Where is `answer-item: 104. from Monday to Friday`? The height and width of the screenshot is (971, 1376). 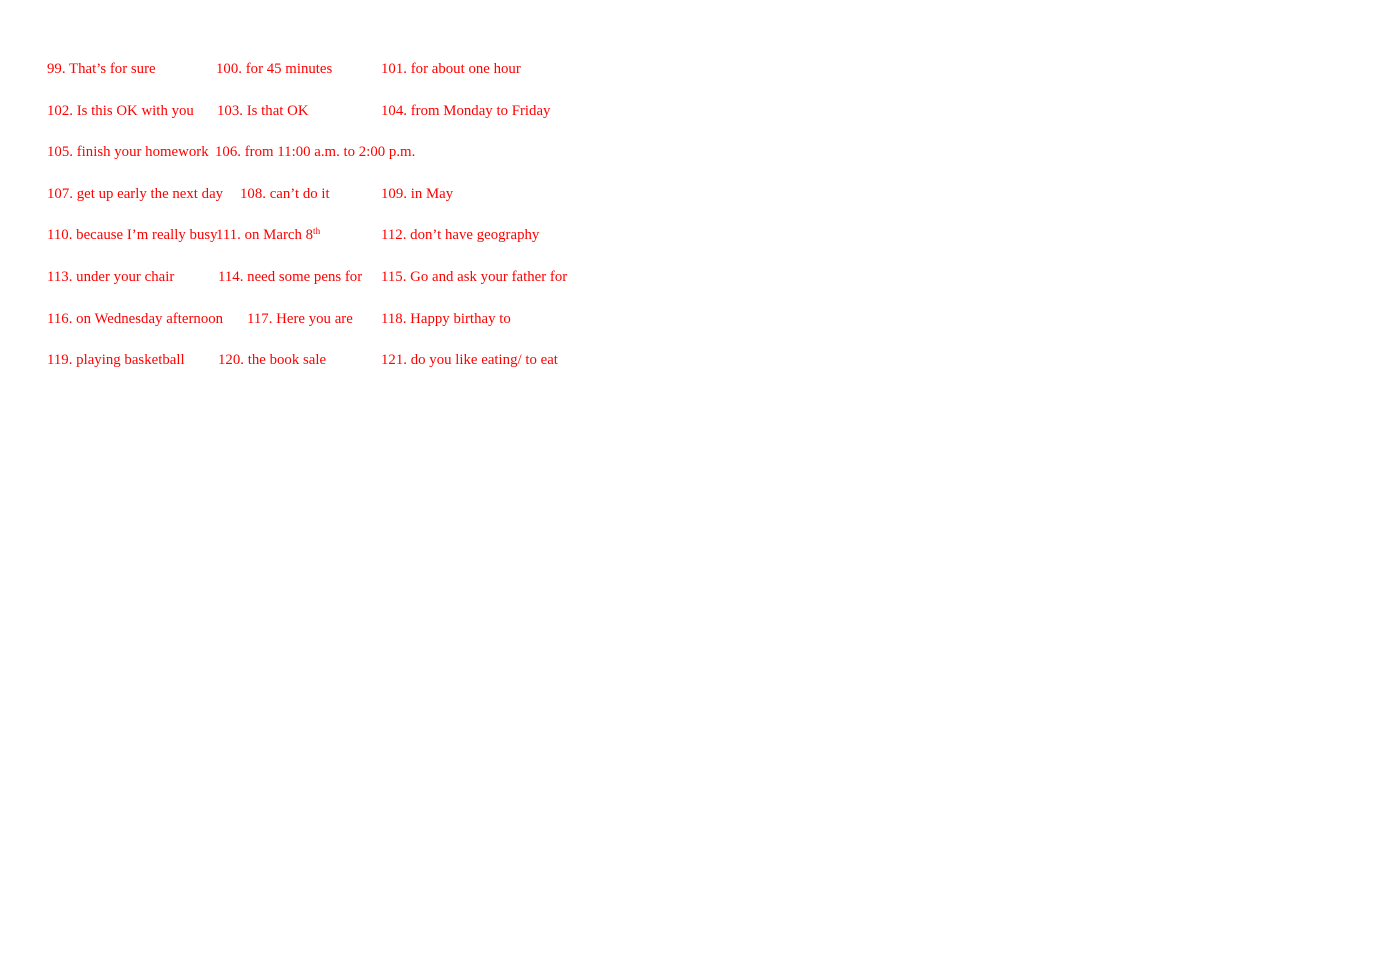 answer-item: 104. from Monday to Friday is located at coordinates (465, 111).